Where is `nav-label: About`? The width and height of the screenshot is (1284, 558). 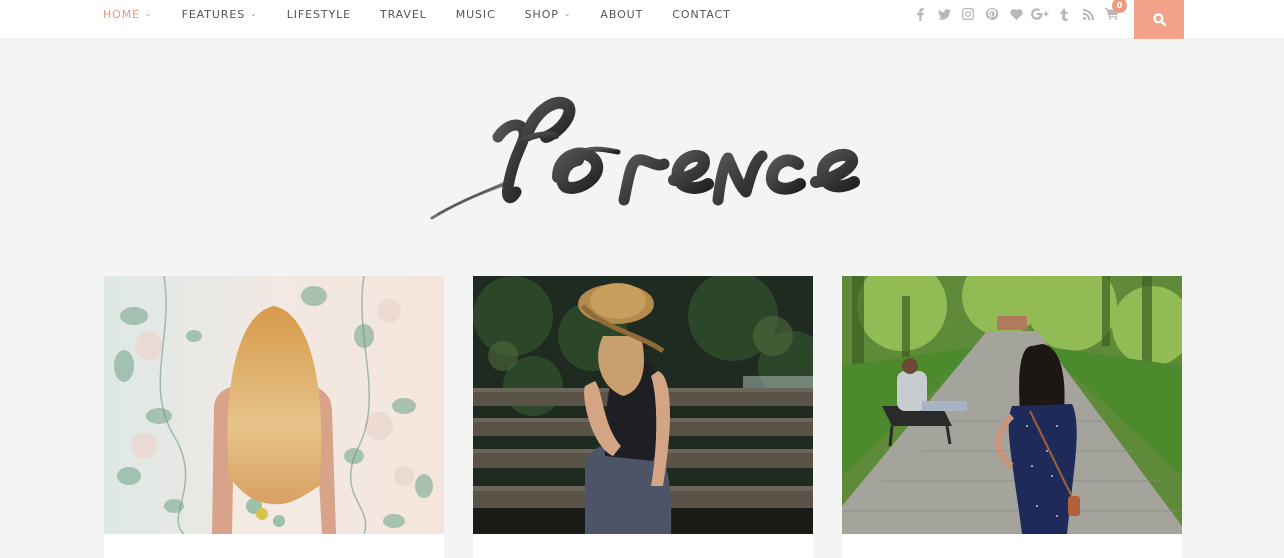 nav-label: About is located at coordinates (622, 14).